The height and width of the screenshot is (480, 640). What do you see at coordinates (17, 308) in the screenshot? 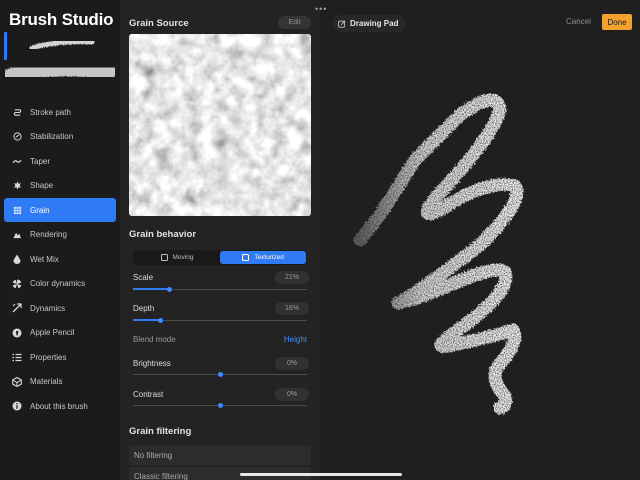
I see `dynamics-icon` at bounding box center [17, 308].